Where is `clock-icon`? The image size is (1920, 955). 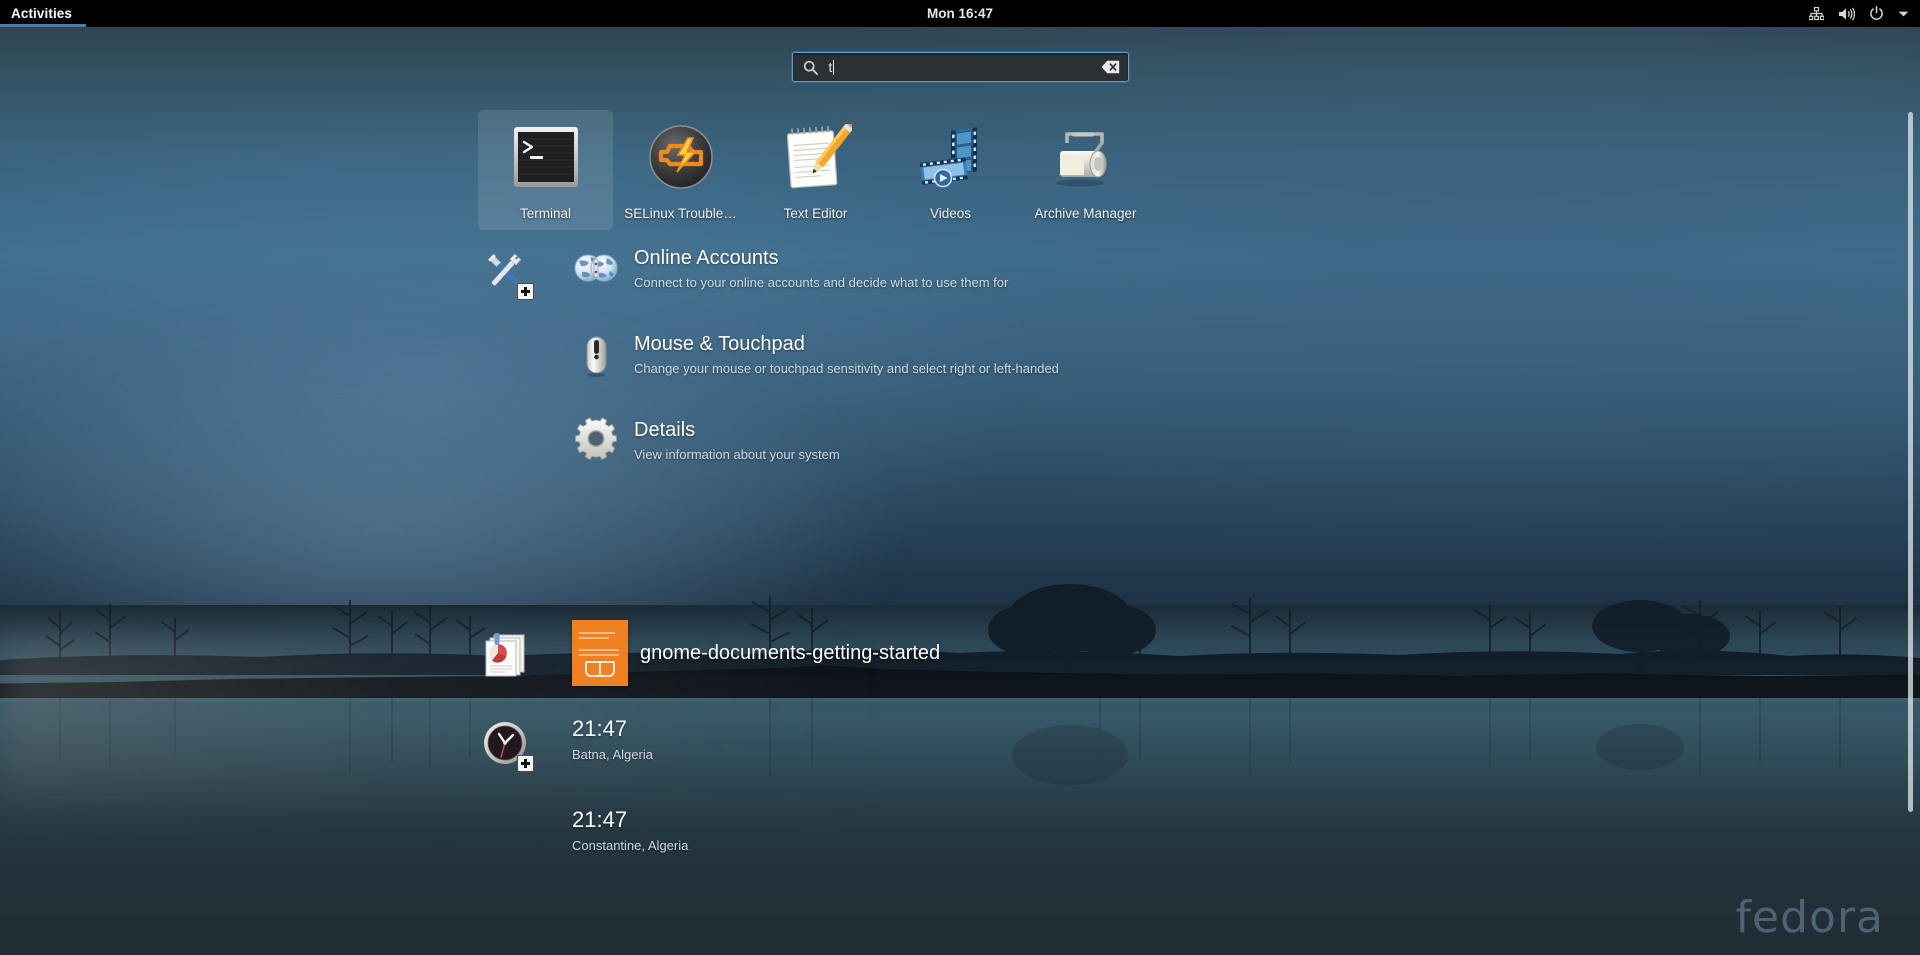
clock-icon is located at coordinates (506, 744).